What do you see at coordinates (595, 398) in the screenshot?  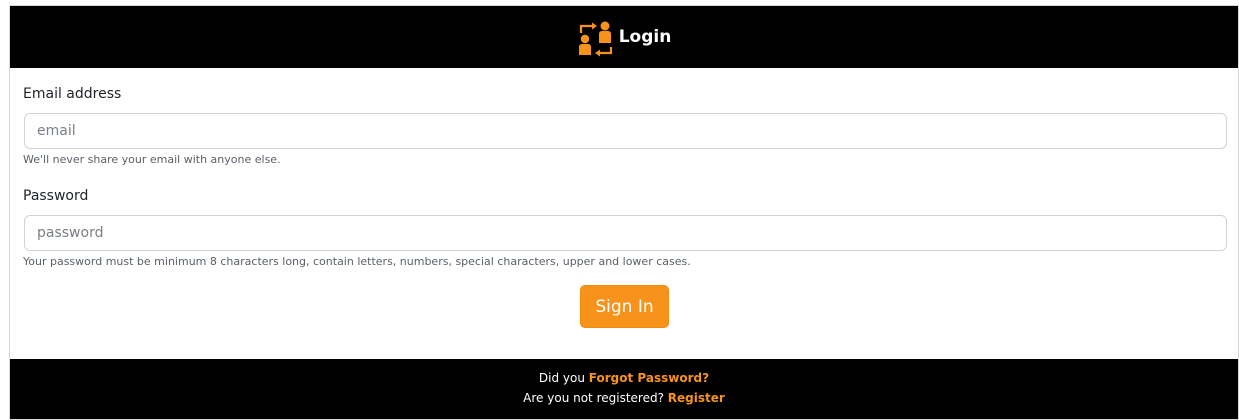 I see `register-prefix-text: Are you not registered?` at bounding box center [595, 398].